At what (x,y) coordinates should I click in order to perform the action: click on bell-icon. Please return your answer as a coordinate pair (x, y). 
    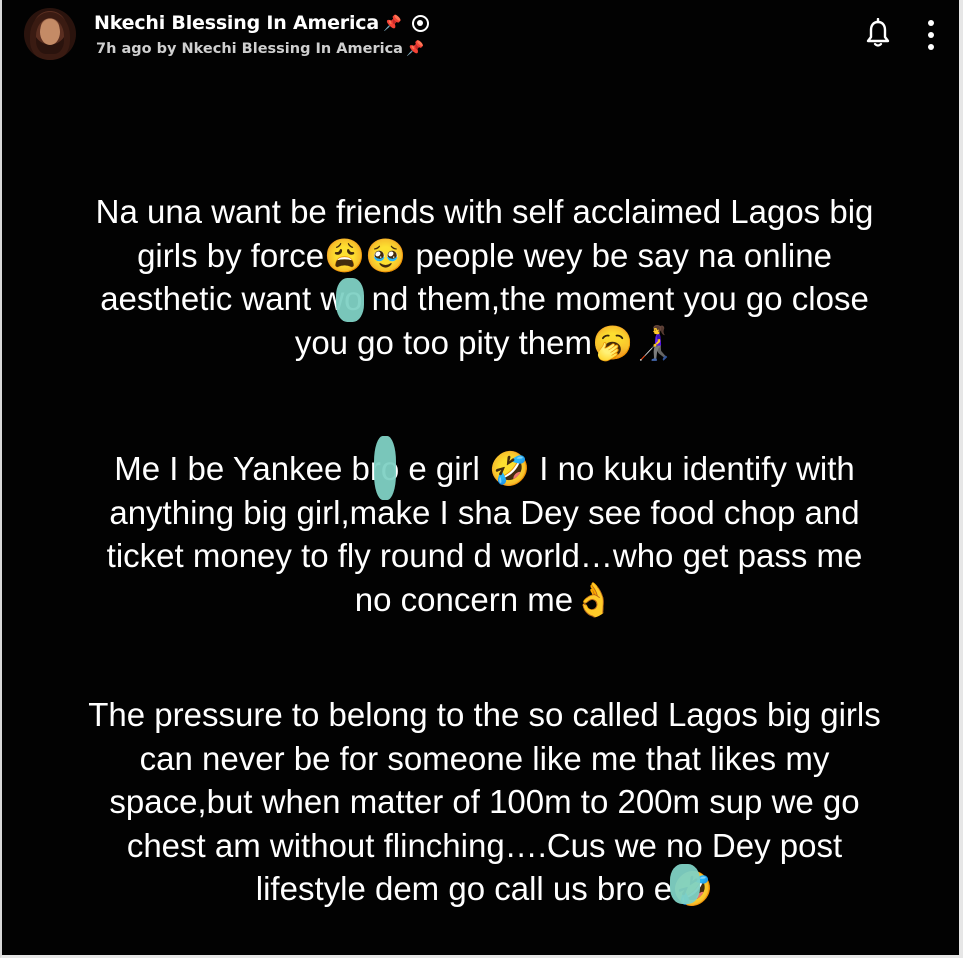
    Looking at the image, I should click on (878, 33).